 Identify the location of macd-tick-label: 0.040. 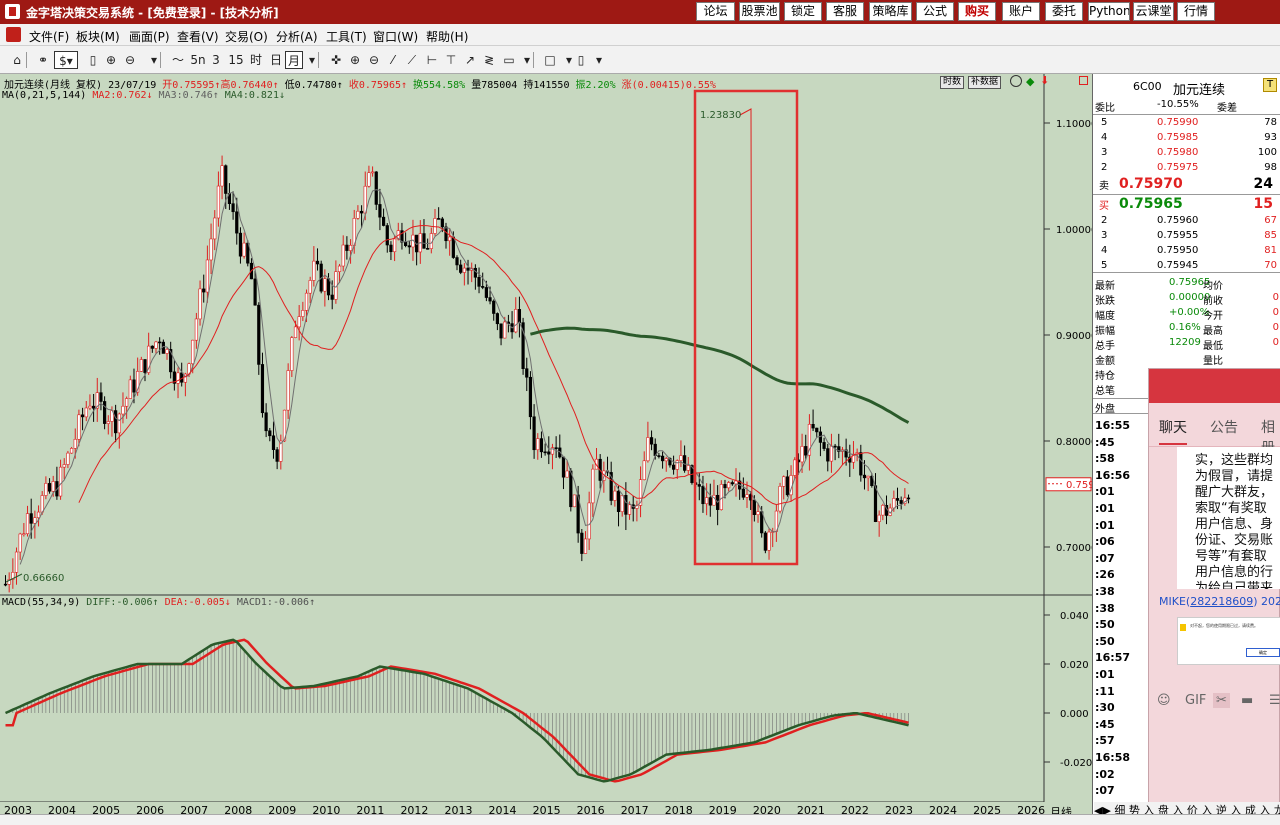
(1074, 616).